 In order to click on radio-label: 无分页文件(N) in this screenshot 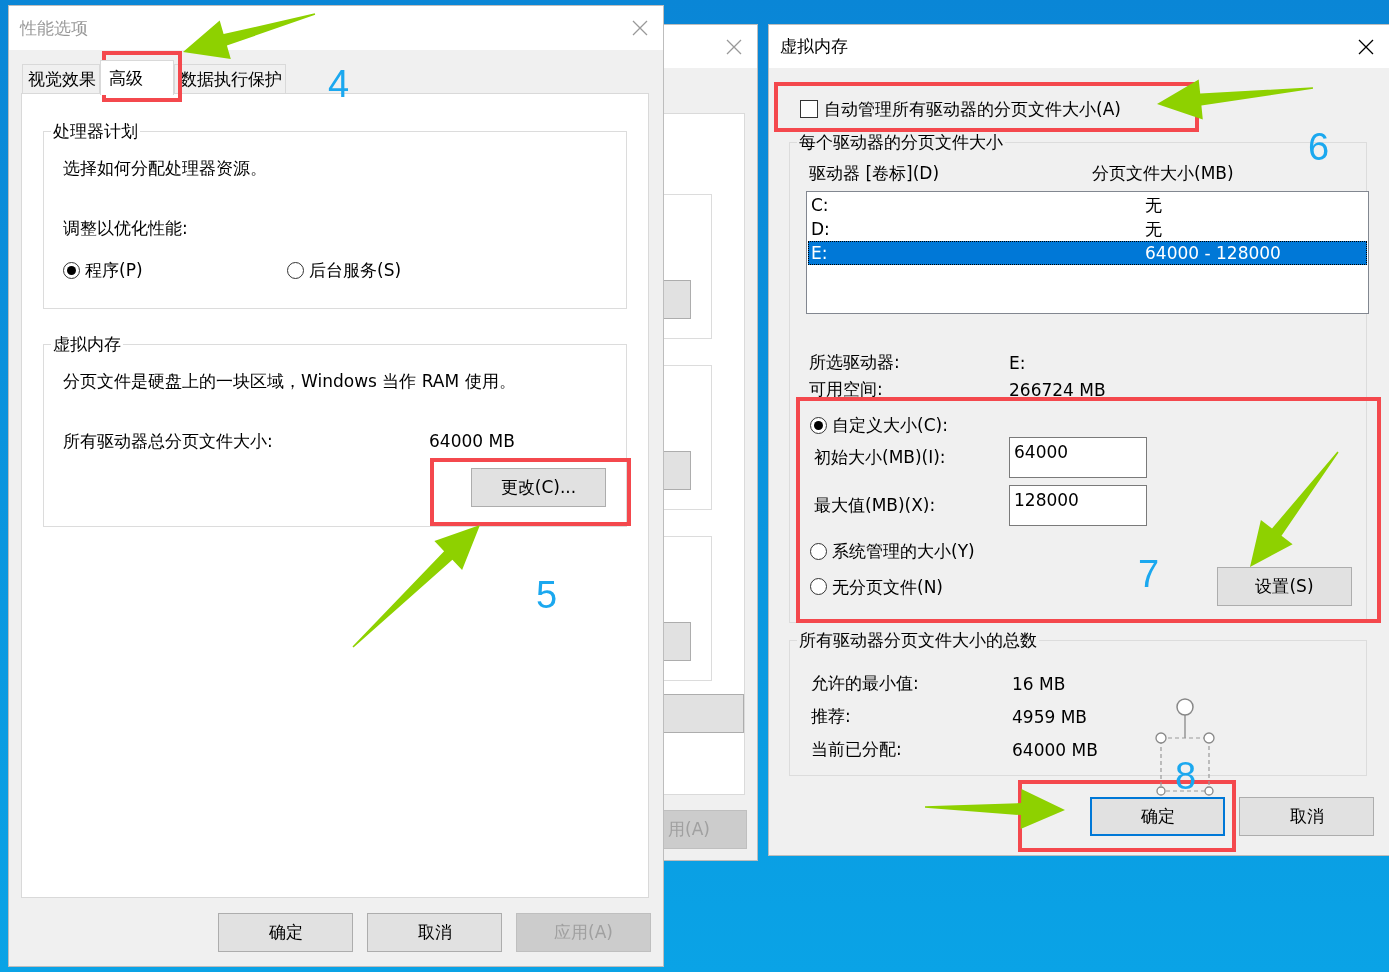, I will do `click(887, 586)`.